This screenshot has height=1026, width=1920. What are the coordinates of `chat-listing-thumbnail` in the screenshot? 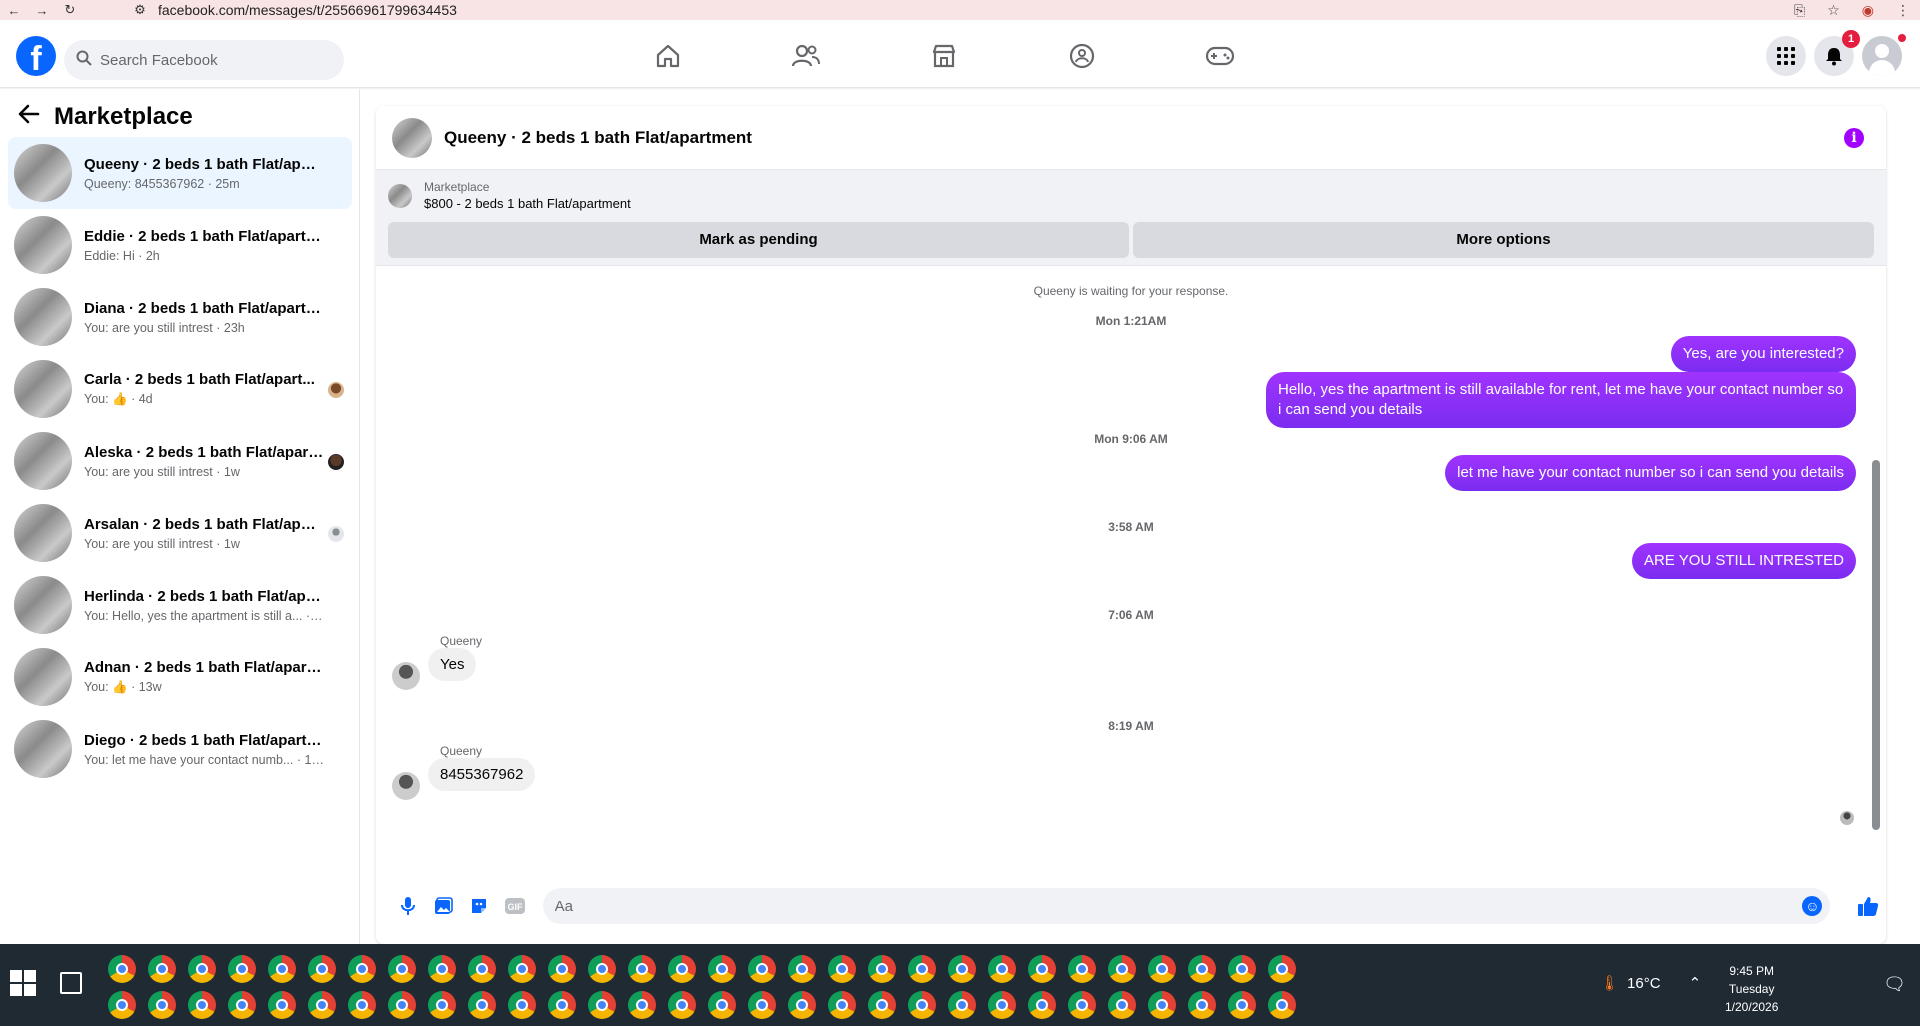 It's located at (412, 137).